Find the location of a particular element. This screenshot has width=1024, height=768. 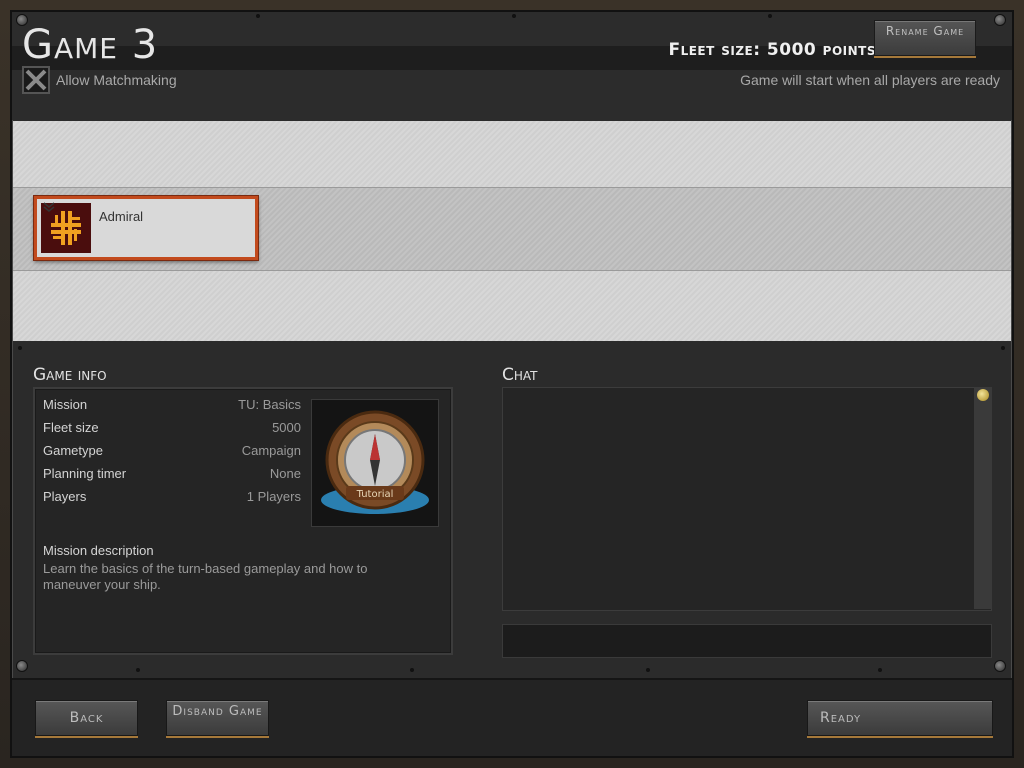

game-info-title: Game info is located at coordinates (70, 375).